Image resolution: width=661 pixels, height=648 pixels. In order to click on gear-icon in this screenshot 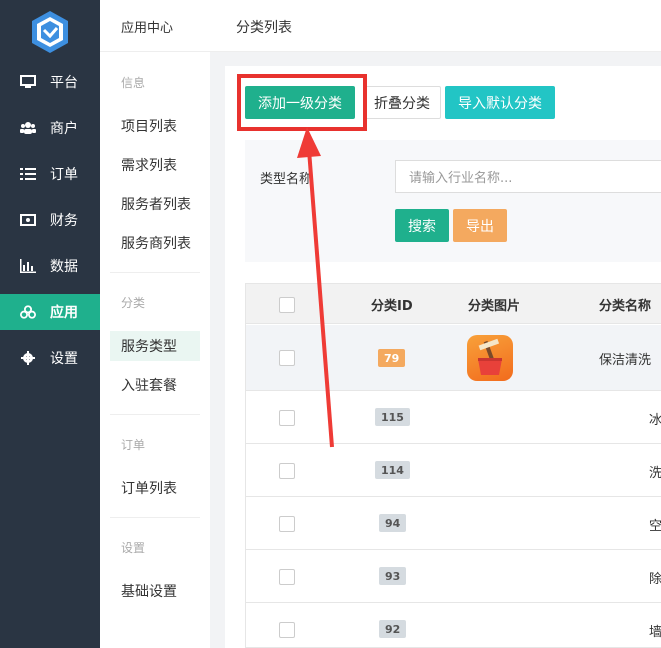, I will do `click(28, 358)`.